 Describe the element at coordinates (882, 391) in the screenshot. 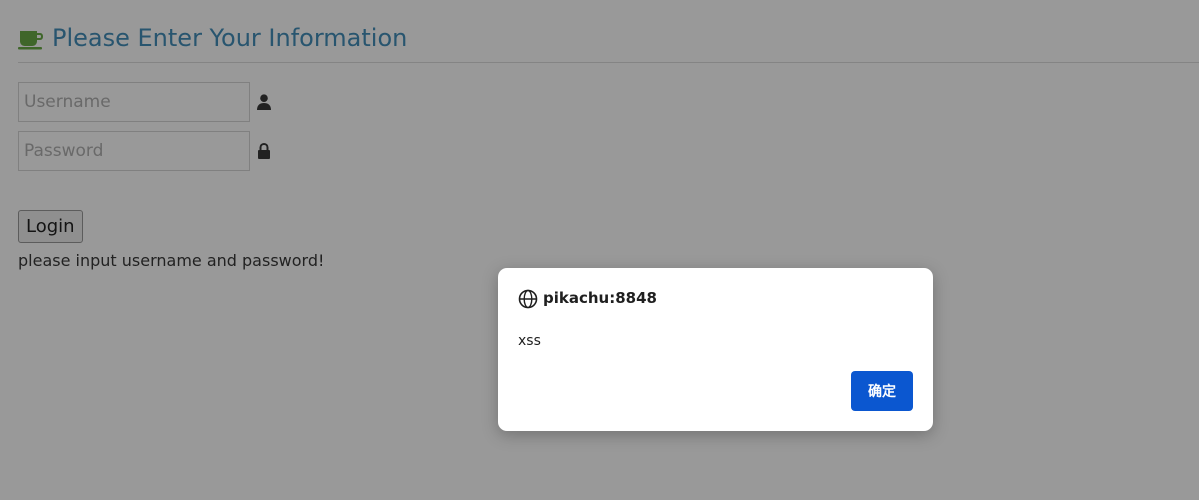

I see `ok-button: 确定` at that location.